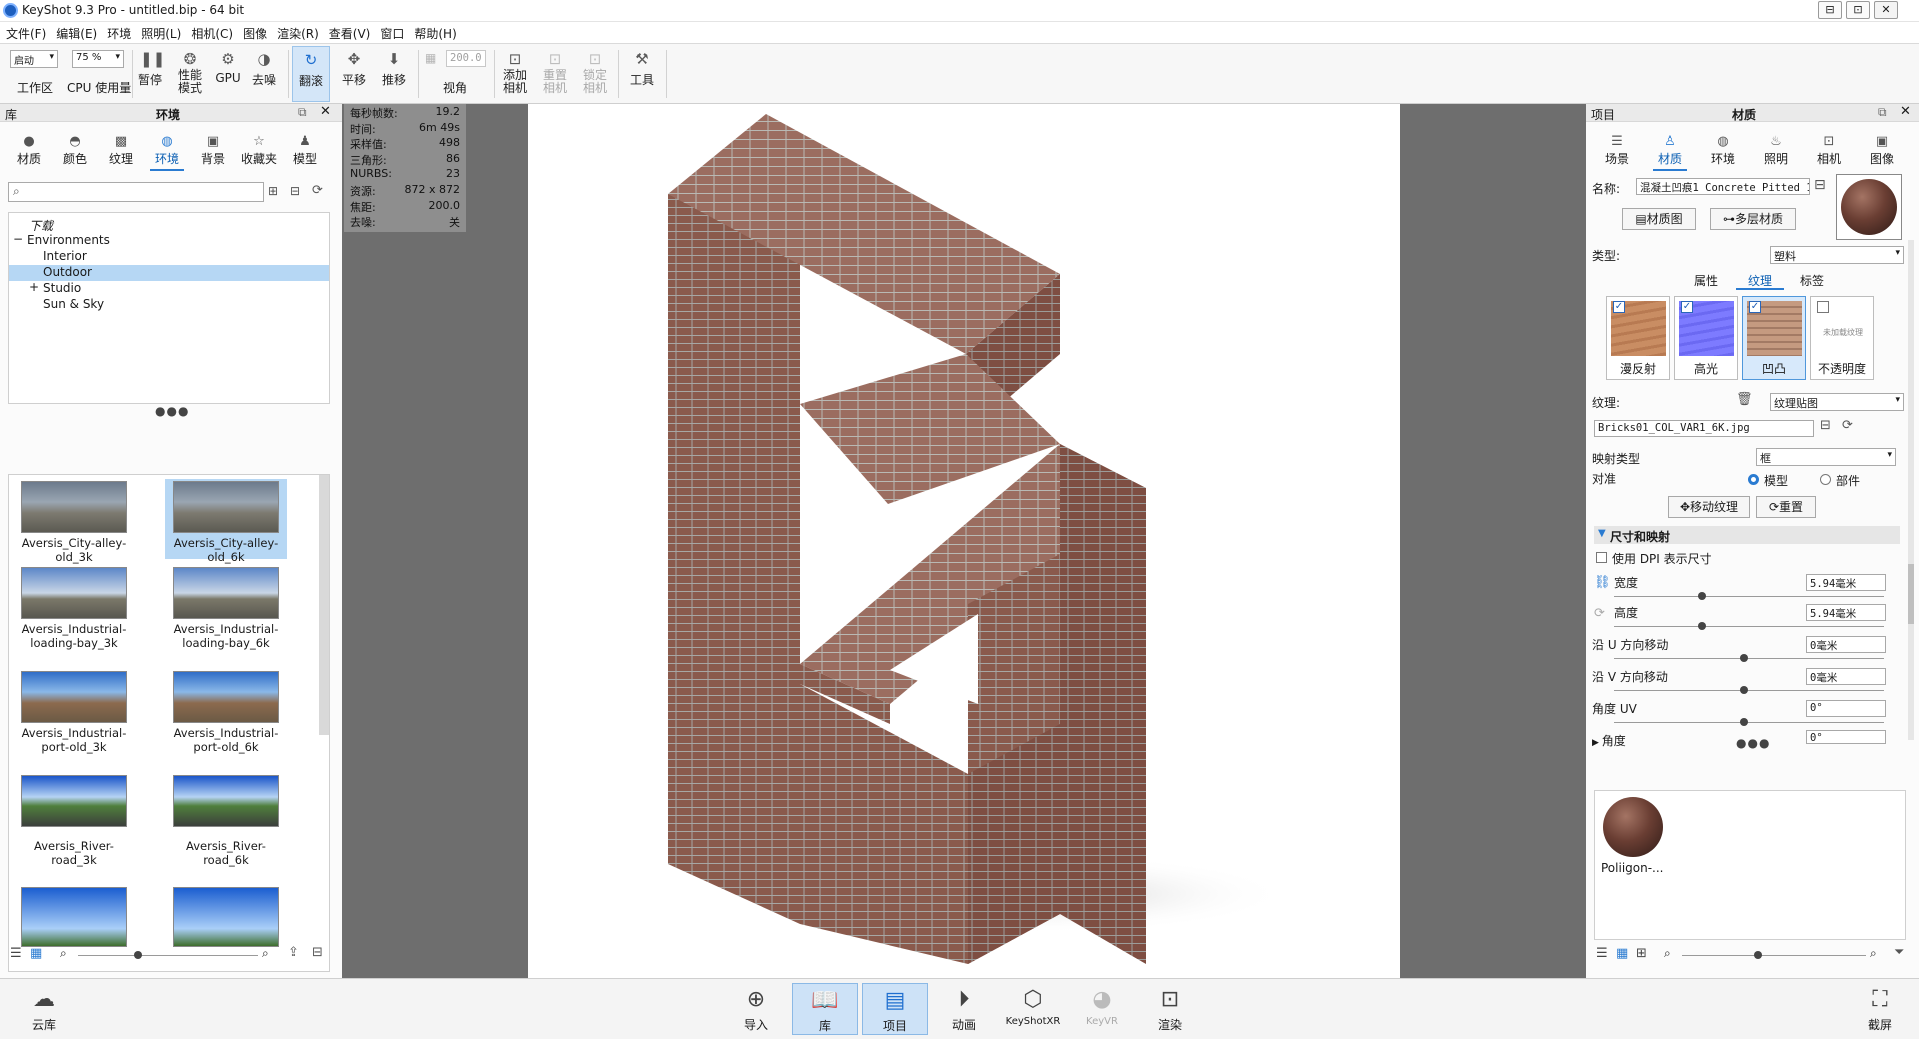 This screenshot has height=1039, width=1919. What do you see at coordinates (1638, 338) in the screenshot?
I see `diffuse-texture-slot: ✓ 漫反射` at bounding box center [1638, 338].